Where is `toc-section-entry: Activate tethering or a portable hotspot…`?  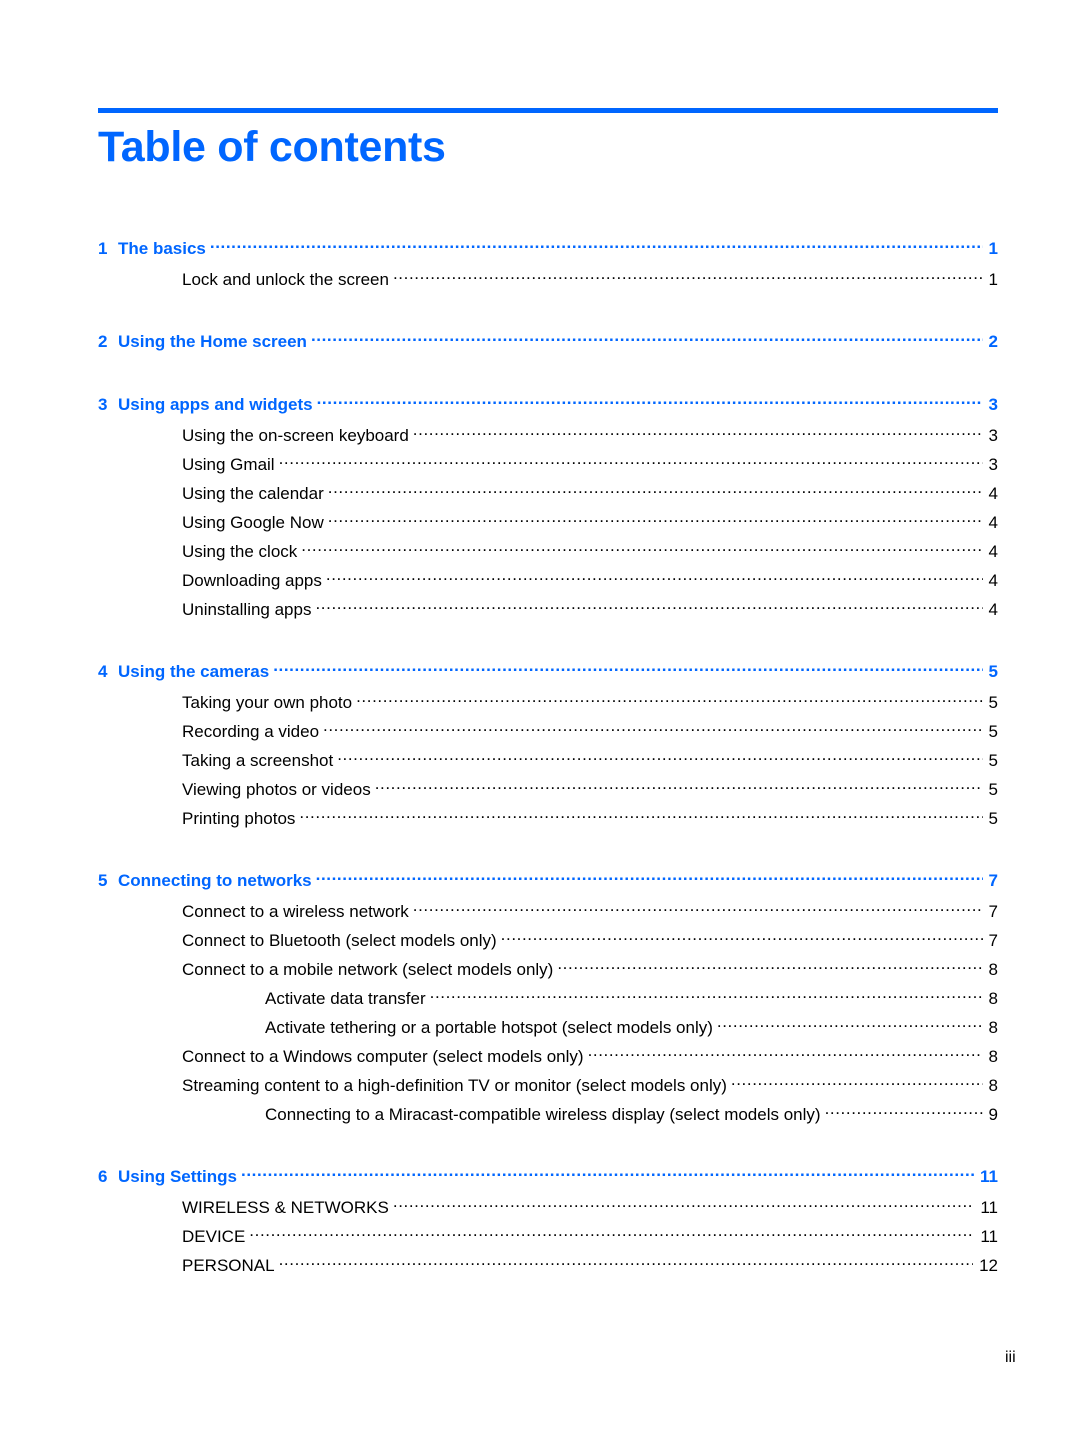
toc-section-entry: Activate tethering or a portable hotspot… is located at coordinates (499, 1025).